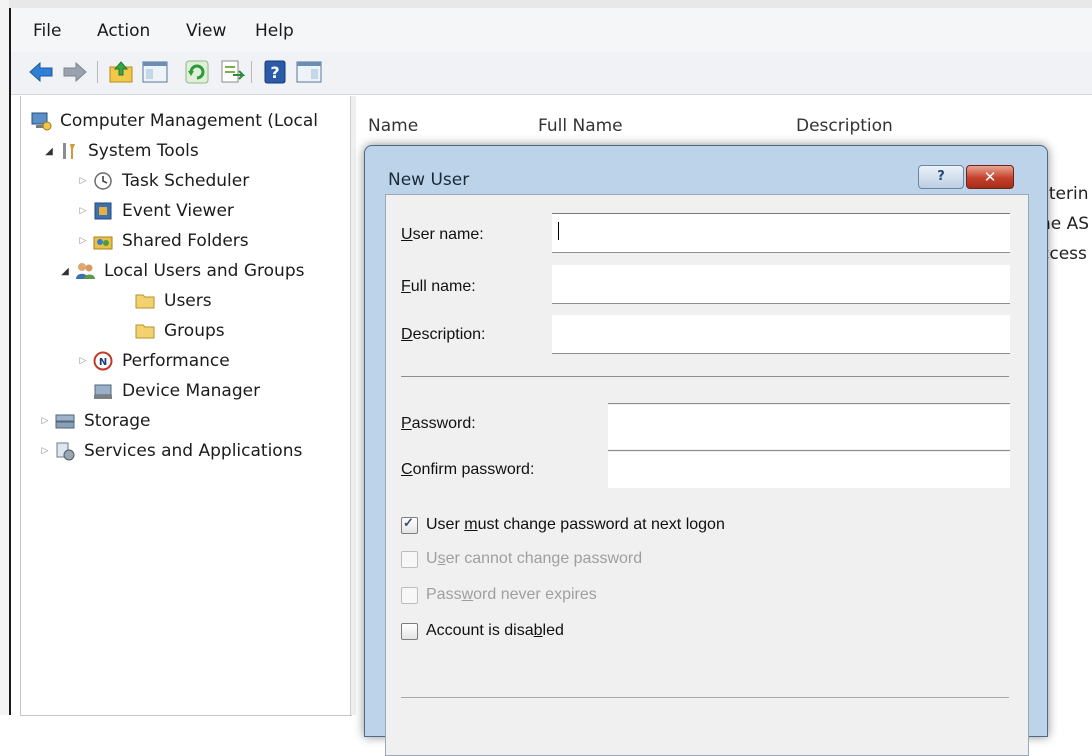 This screenshot has height=756, width=1092. Describe the element at coordinates (580, 126) in the screenshot. I see `column-full-name: Full Name` at that location.